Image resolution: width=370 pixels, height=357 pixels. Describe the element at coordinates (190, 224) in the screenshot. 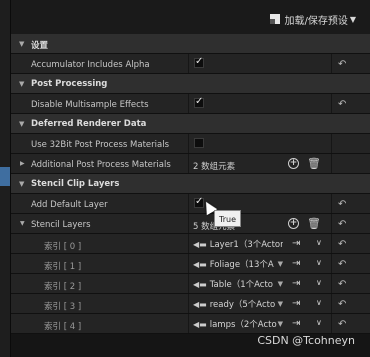

I see `property-stencil-layers: ▼ Stencil Layers 5 数组元素 + 🗑 ↶` at that location.